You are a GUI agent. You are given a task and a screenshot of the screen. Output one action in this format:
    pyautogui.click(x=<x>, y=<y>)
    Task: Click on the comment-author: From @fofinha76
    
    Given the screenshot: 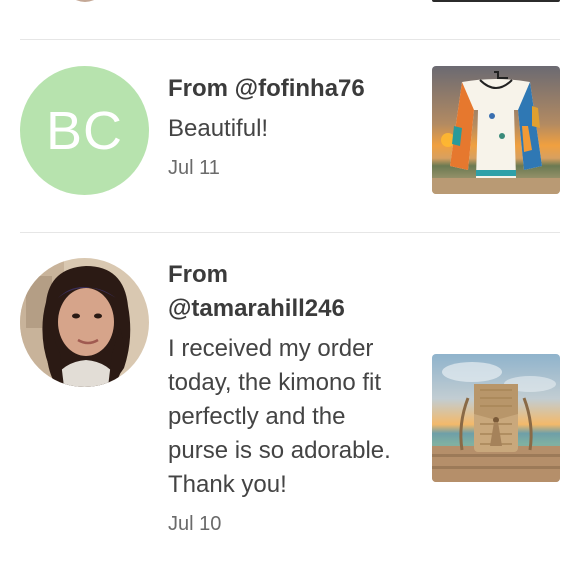 What is the action you would take?
    pyautogui.click(x=288, y=89)
    